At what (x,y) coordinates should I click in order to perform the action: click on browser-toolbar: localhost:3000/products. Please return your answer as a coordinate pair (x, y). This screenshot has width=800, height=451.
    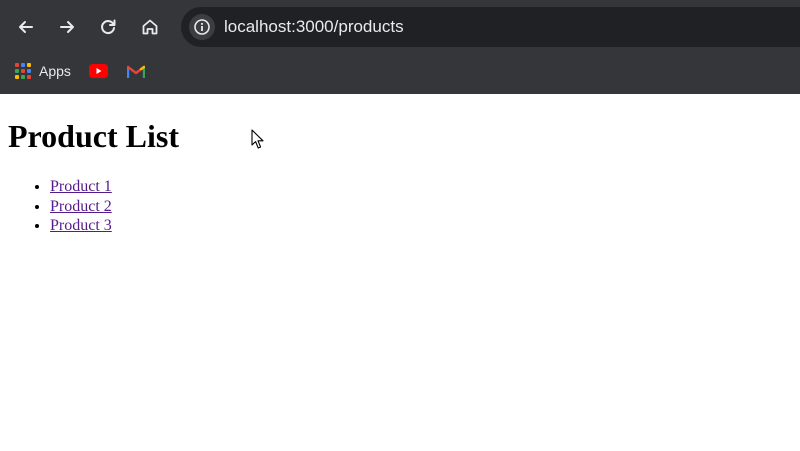
    Looking at the image, I should click on (400, 27).